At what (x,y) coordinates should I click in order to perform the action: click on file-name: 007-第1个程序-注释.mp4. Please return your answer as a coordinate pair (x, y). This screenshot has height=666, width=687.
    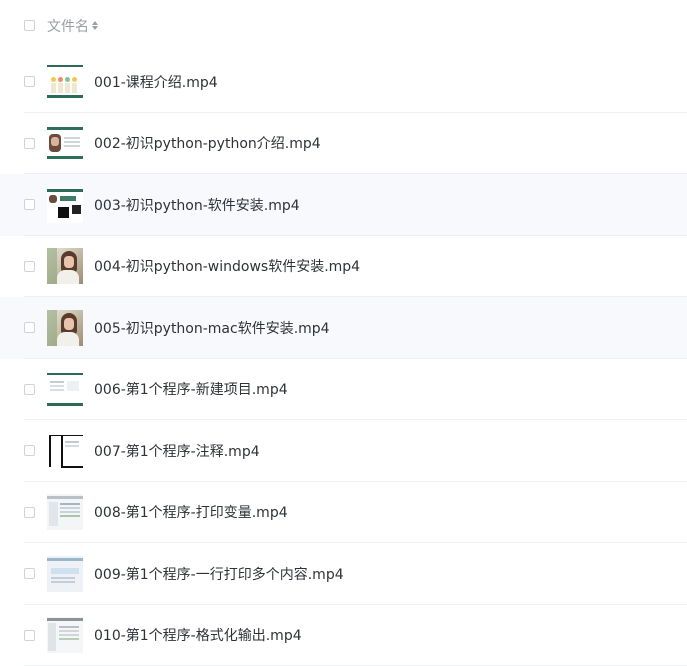
    Looking at the image, I should click on (177, 451).